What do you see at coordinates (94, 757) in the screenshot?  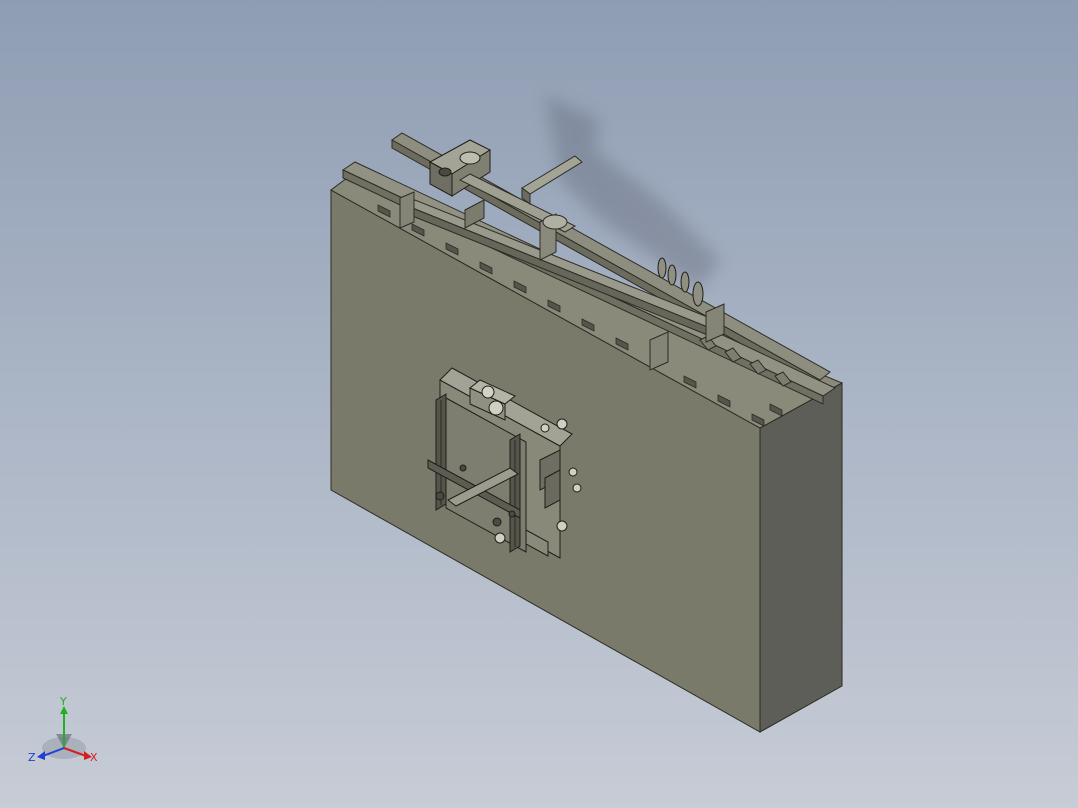 I see `x-axis-label: X` at bounding box center [94, 757].